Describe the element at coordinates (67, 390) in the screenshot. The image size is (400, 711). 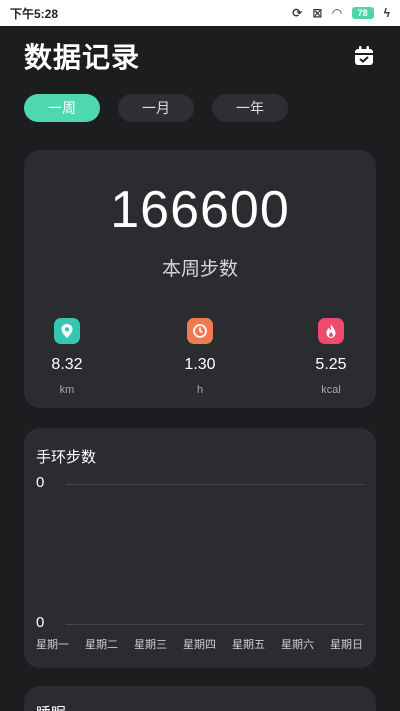
I see `distance-unit: km` at that location.